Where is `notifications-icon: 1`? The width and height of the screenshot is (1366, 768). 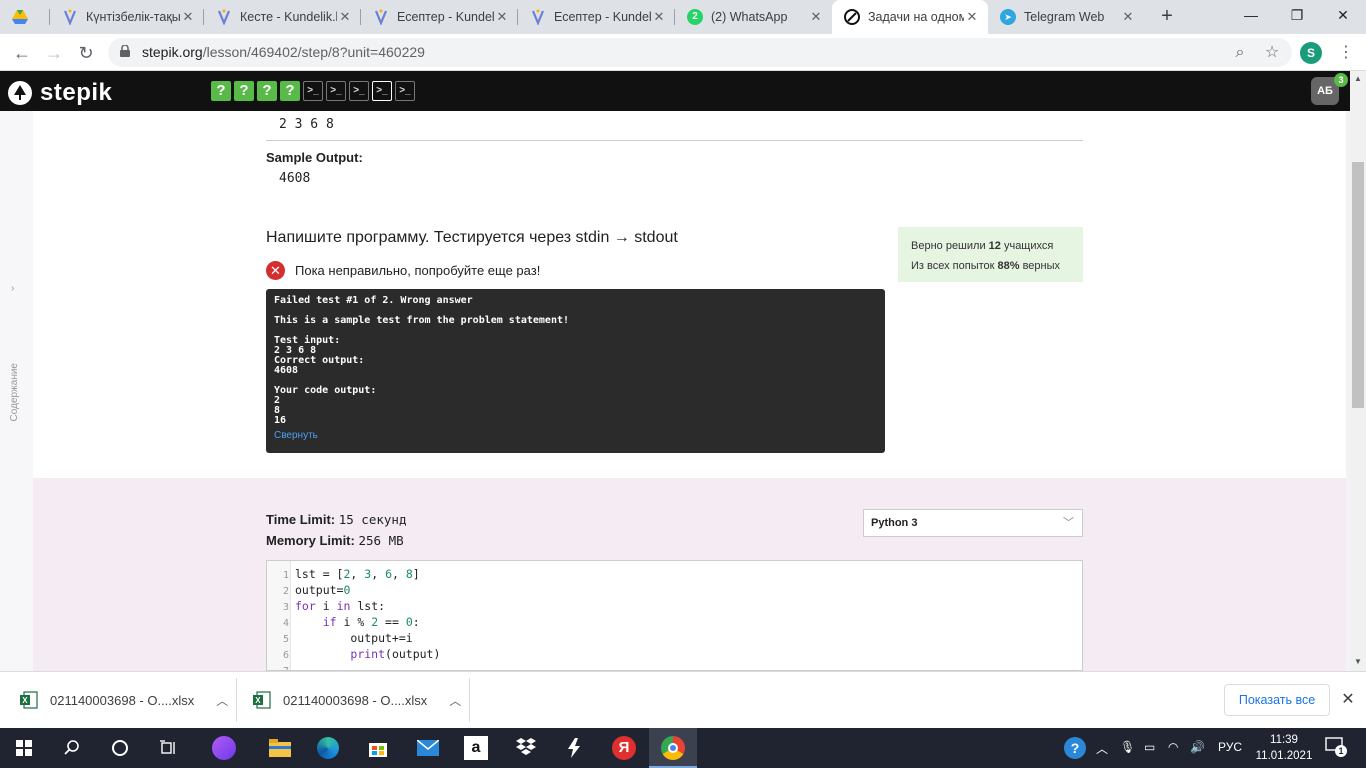 notifications-icon: 1 is located at coordinates (1336, 746).